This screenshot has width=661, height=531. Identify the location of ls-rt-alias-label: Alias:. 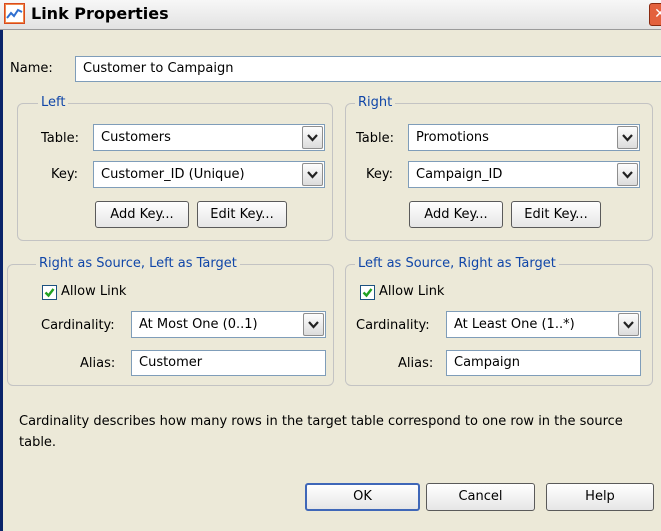
(416, 363).